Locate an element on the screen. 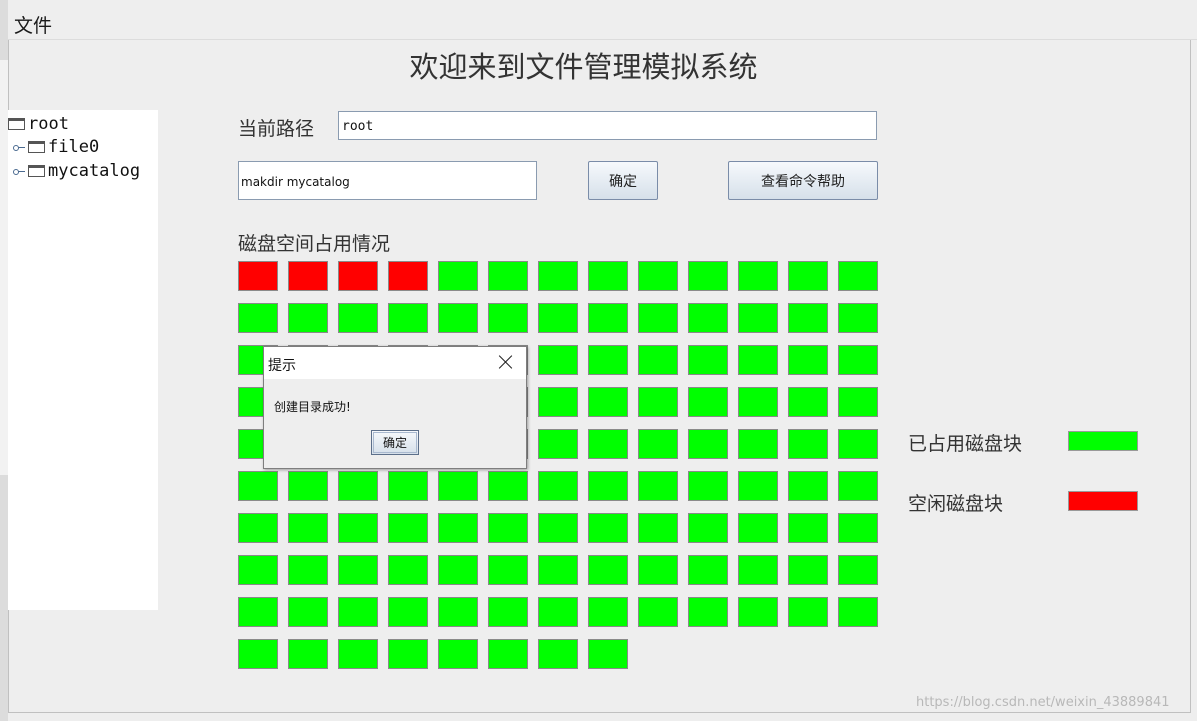 Image resolution: width=1197 pixels, height=721 pixels. current-path-field: root is located at coordinates (607, 125).